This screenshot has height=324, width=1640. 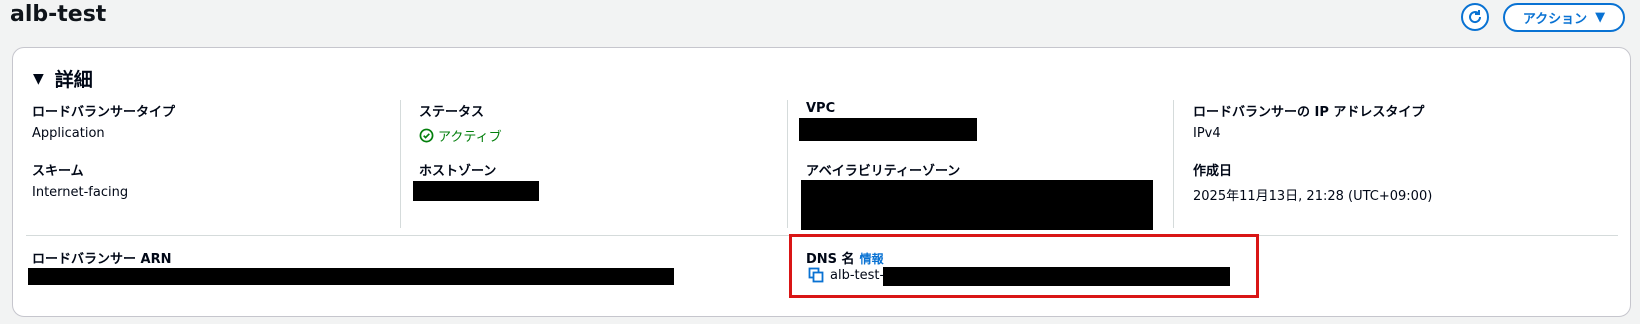 I want to click on field-label: ホストゾーン, so click(x=458, y=171).